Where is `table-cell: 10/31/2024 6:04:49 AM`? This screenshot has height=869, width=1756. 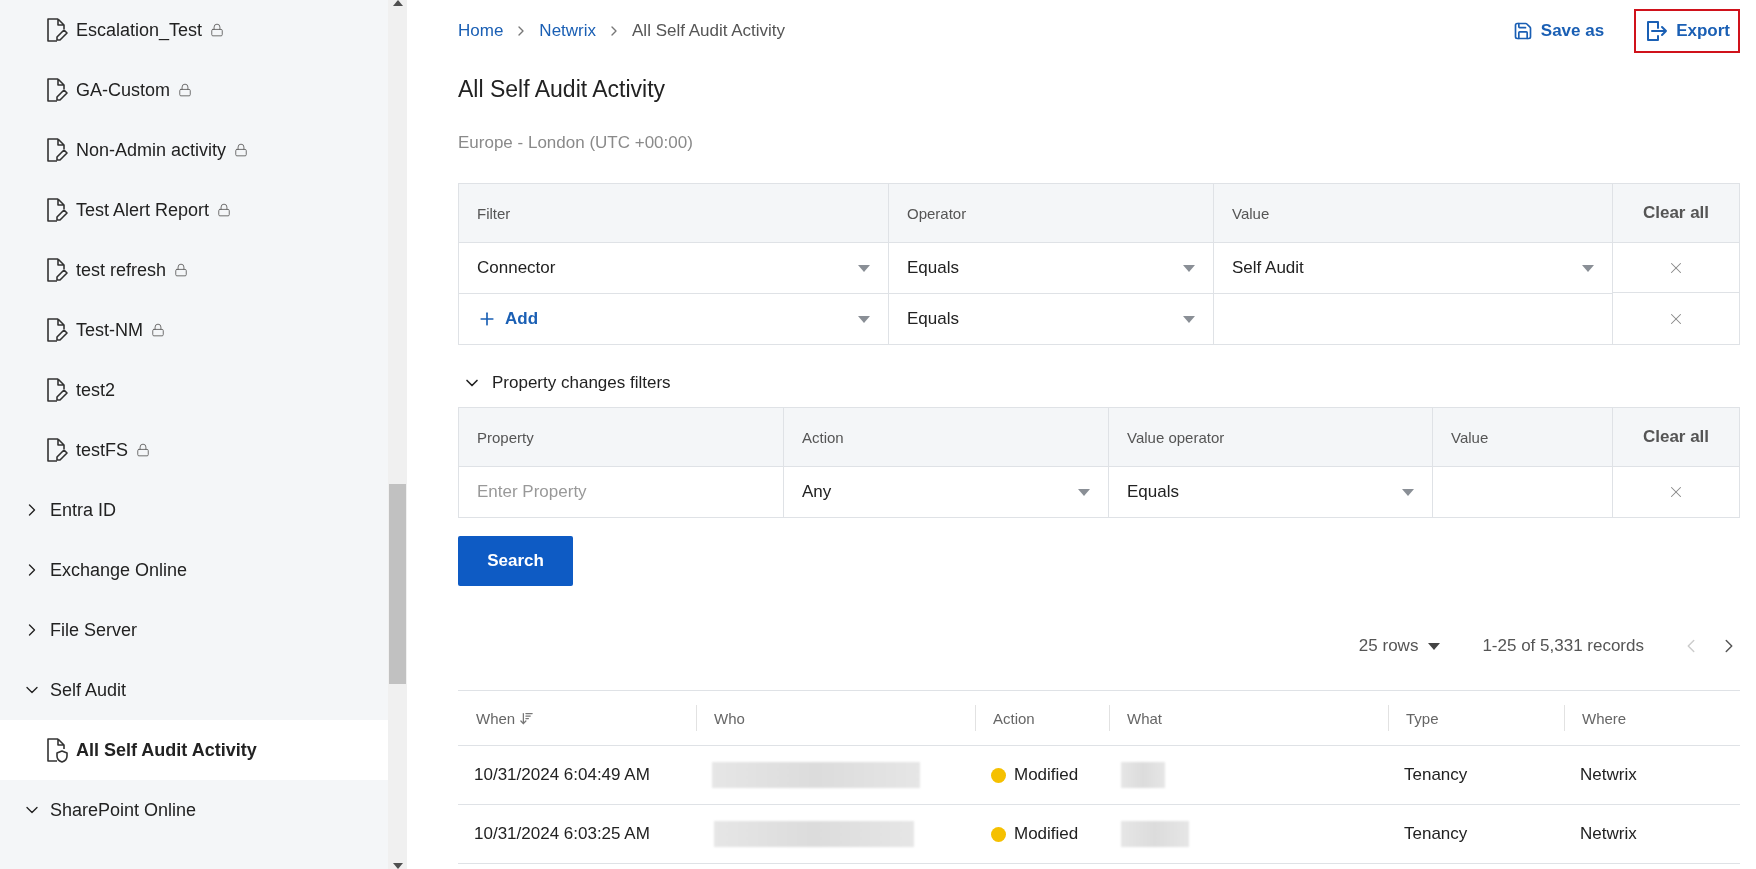 table-cell: 10/31/2024 6:04:49 AM is located at coordinates (562, 775).